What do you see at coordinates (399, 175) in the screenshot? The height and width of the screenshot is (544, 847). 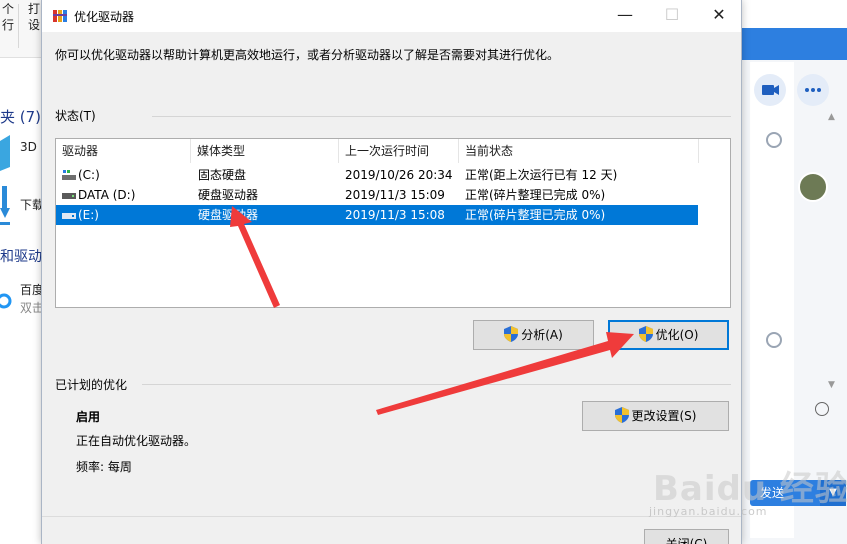 I see `last-run-time: 2019/10/26 20:34` at bounding box center [399, 175].